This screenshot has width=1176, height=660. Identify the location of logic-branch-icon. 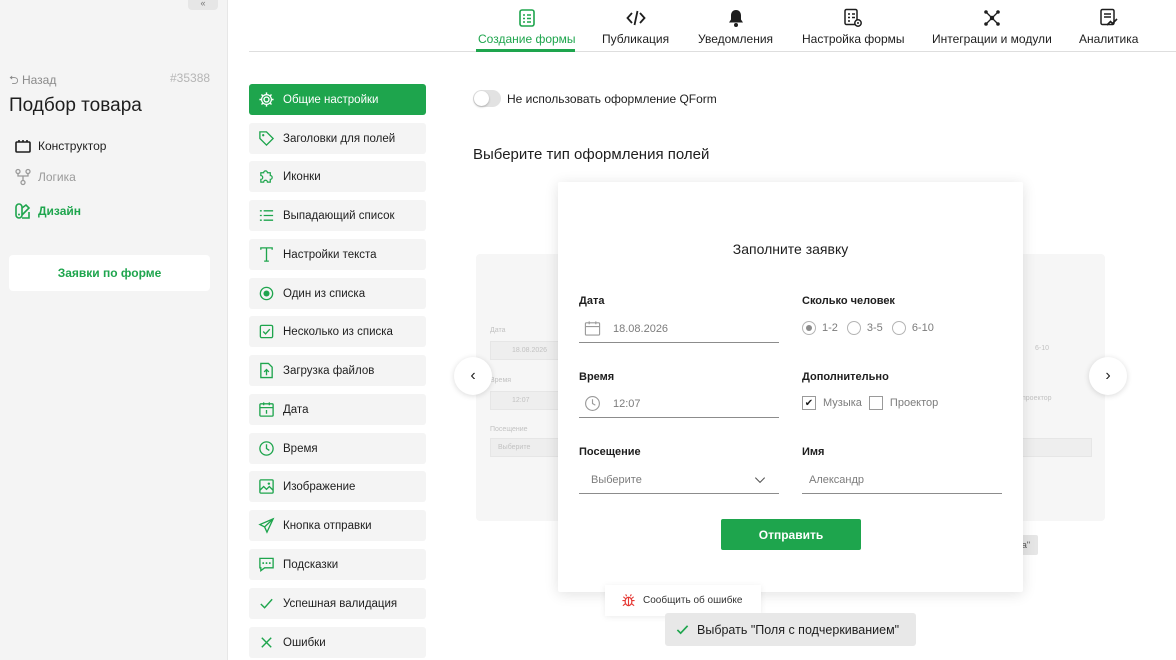
(23, 177).